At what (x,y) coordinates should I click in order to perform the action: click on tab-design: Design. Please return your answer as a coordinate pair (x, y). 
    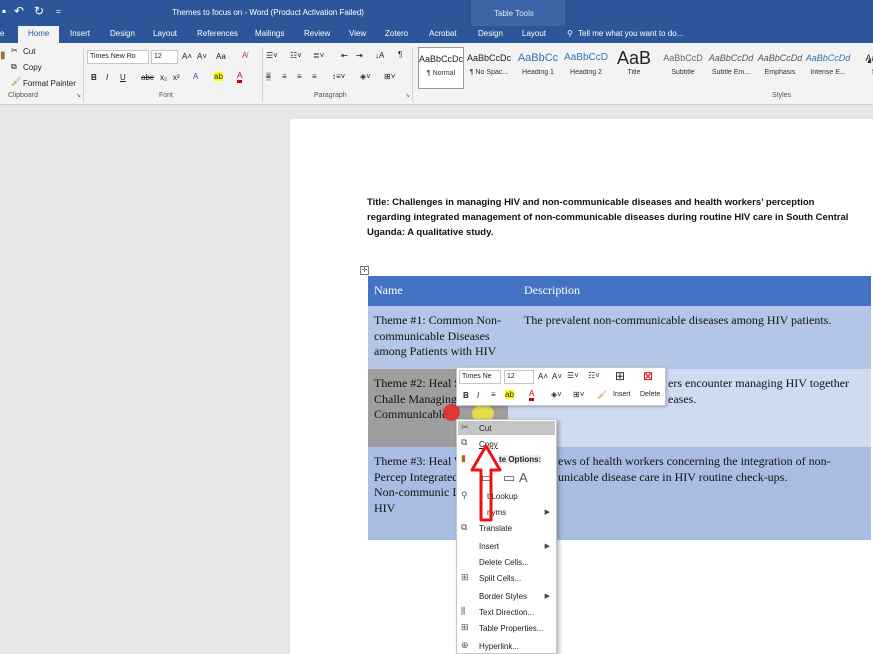
    Looking at the image, I should click on (122, 33).